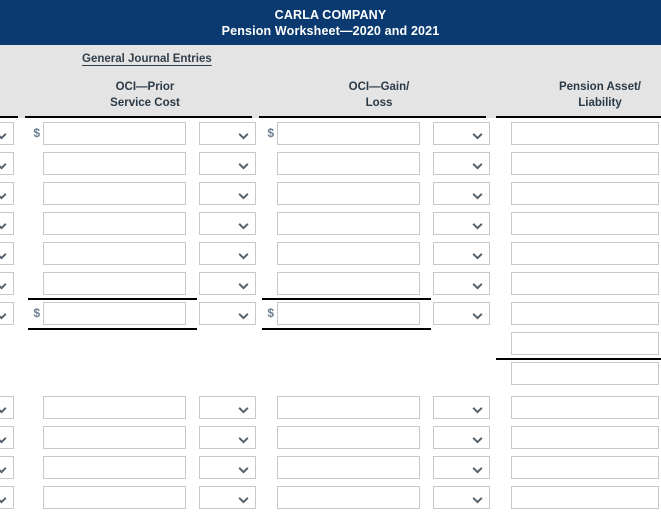  I want to click on bottom-row-2-prior-service-cost-input, so click(114, 467).